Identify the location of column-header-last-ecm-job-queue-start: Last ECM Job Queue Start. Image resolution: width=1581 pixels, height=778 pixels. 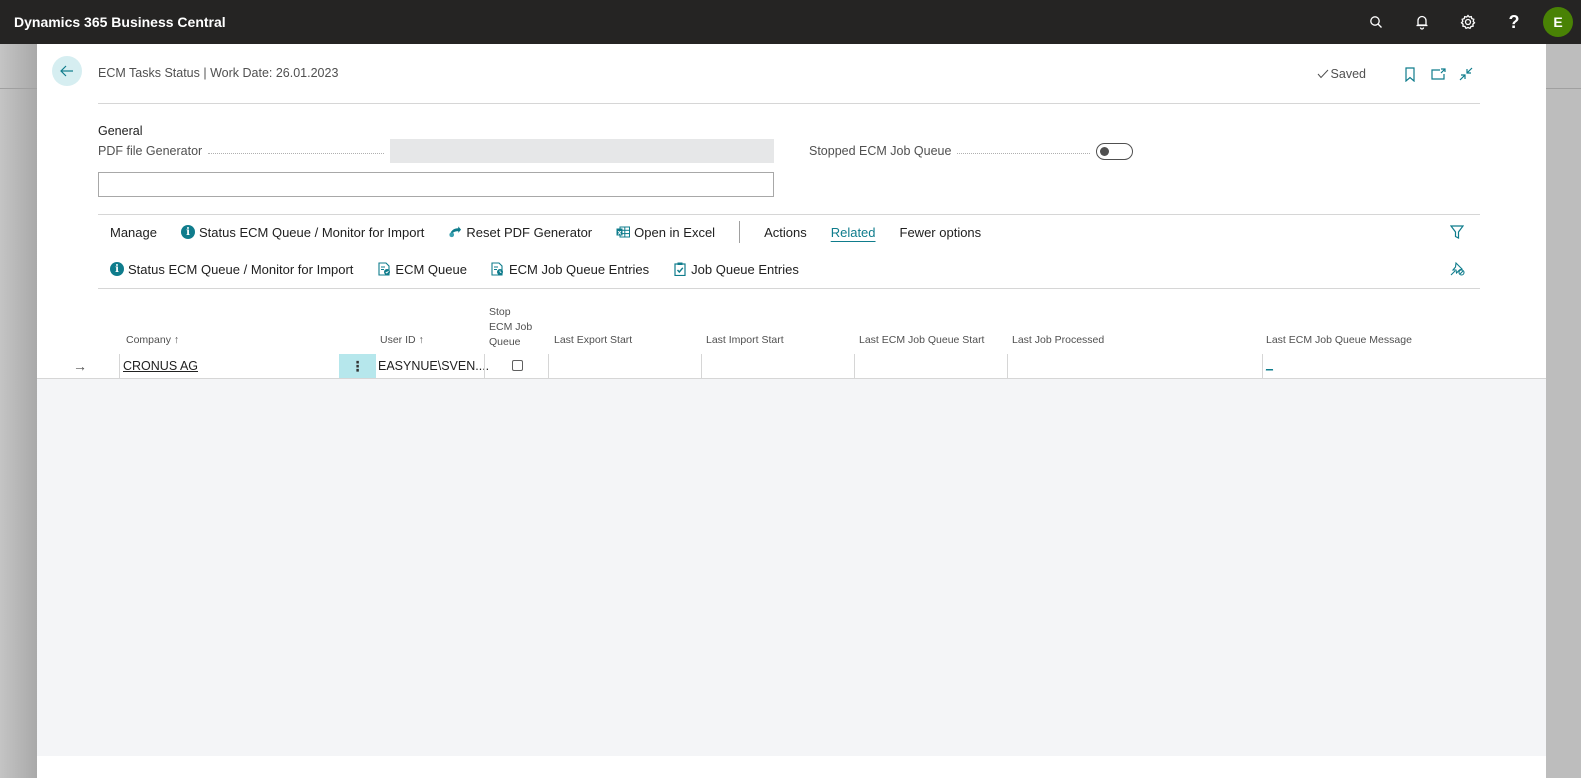
(921, 340).